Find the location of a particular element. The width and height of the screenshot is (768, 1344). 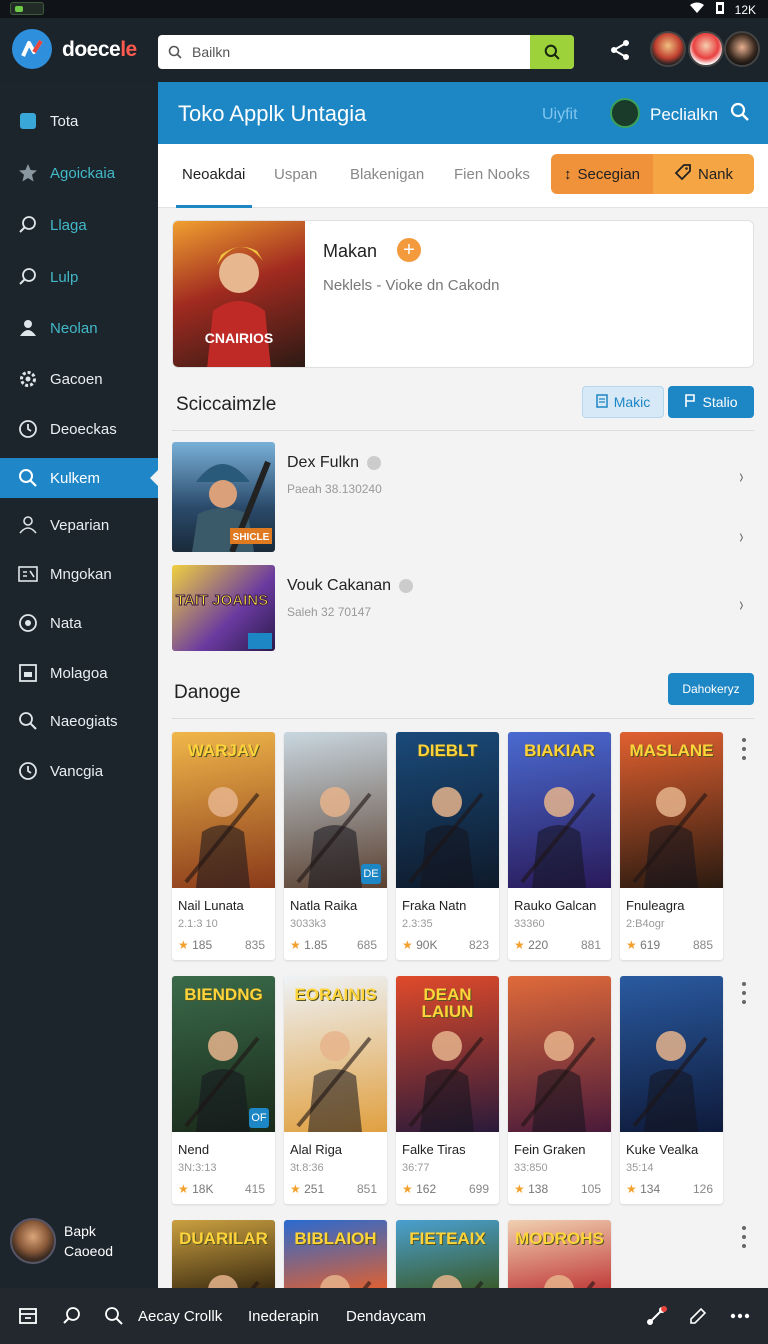

app-card: Fein Graken 33:850 ★ 138 105 is located at coordinates (559, 1090).